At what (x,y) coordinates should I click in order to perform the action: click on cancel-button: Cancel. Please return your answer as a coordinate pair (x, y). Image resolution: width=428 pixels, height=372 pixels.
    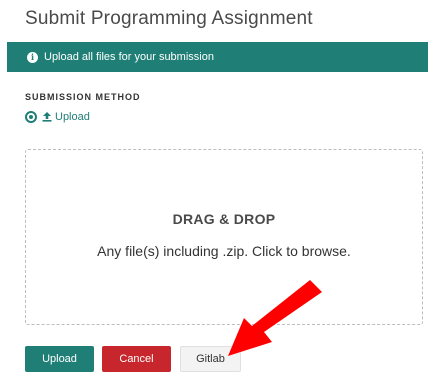
    Looking at the image, I should click on (136, 359).